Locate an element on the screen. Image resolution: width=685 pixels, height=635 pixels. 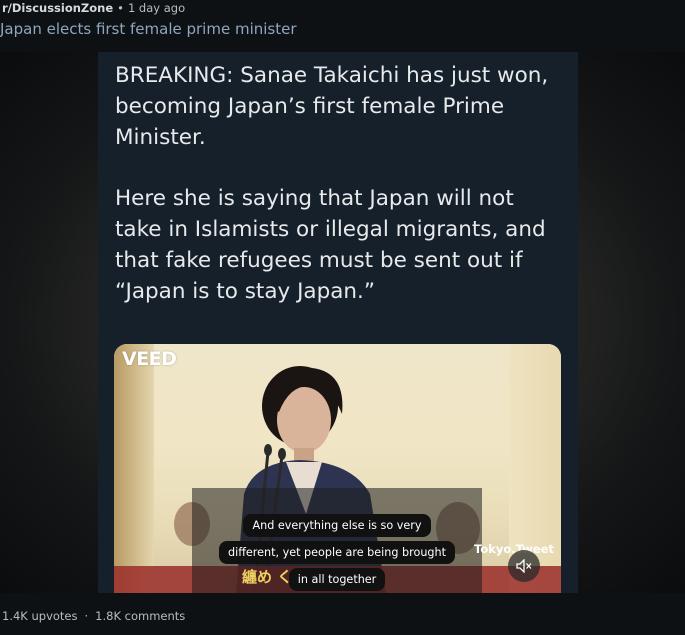
subreddit-link: r/DiscussionZone is located at coordinates (57, 8).